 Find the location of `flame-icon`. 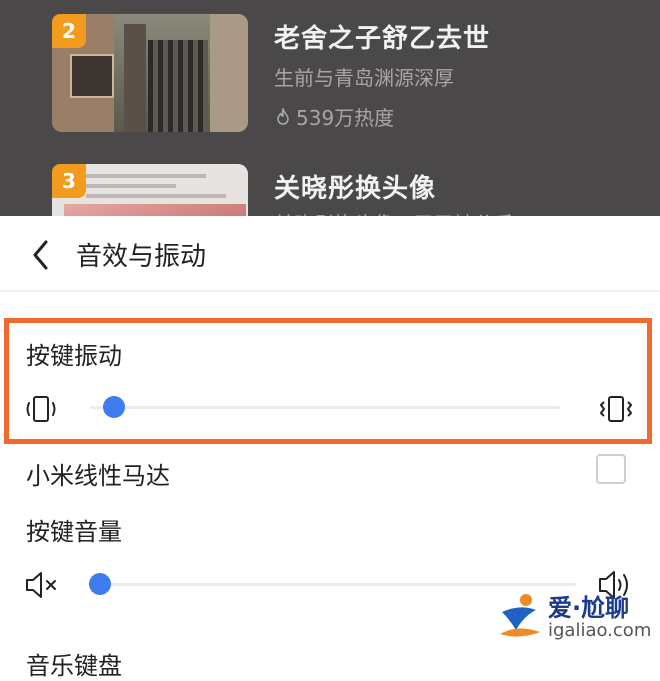

flame-icon is located at coordinates (283, 116).